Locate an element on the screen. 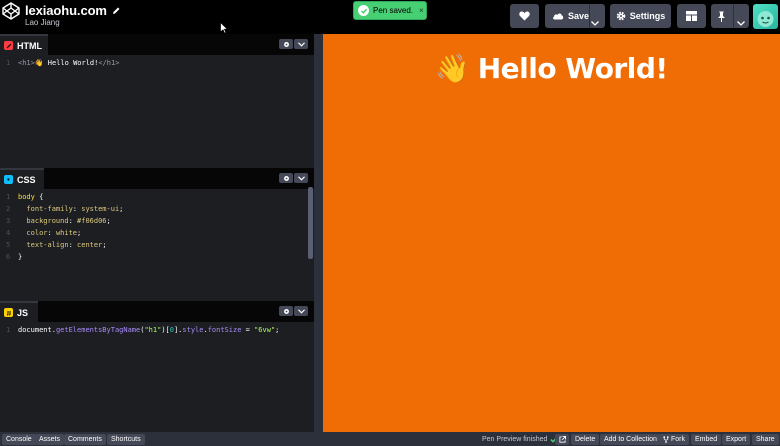  delete-button: Delete is located at coordinates (585, 439).